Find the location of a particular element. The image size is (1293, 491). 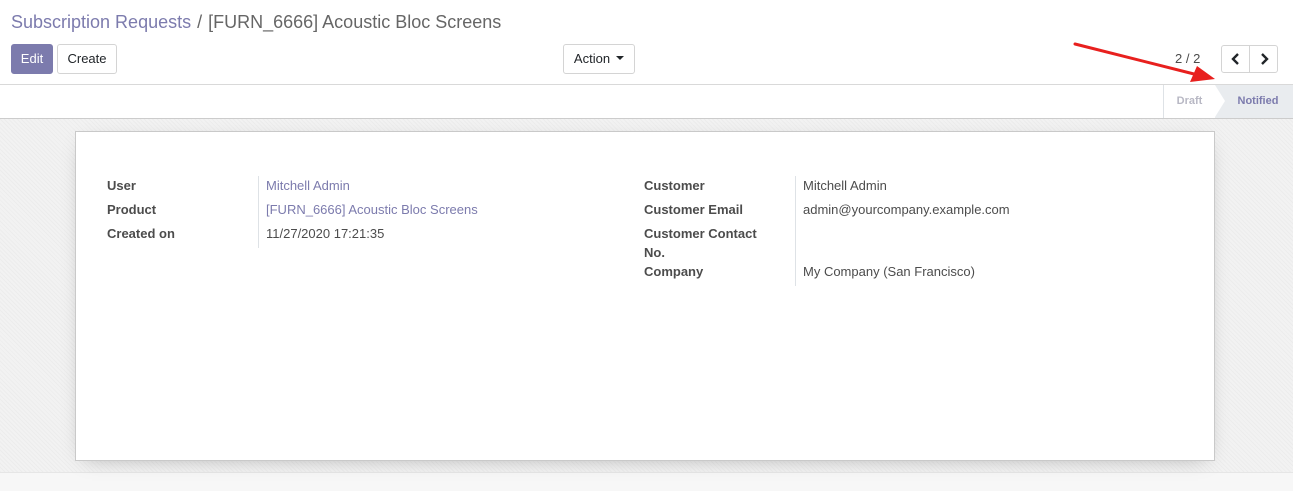

breadcrumb-current: [FURN_6666] Acoustic Bloc Screens is located at coordinates (355, 22).